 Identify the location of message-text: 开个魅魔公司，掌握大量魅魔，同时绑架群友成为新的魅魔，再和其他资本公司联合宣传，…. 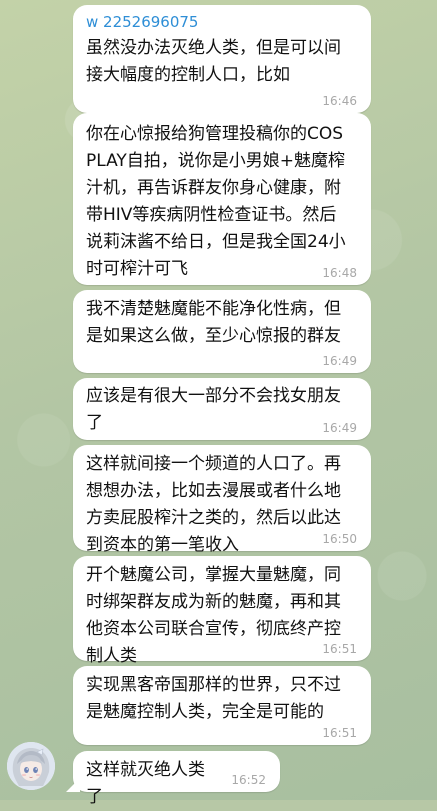
(213, 615).